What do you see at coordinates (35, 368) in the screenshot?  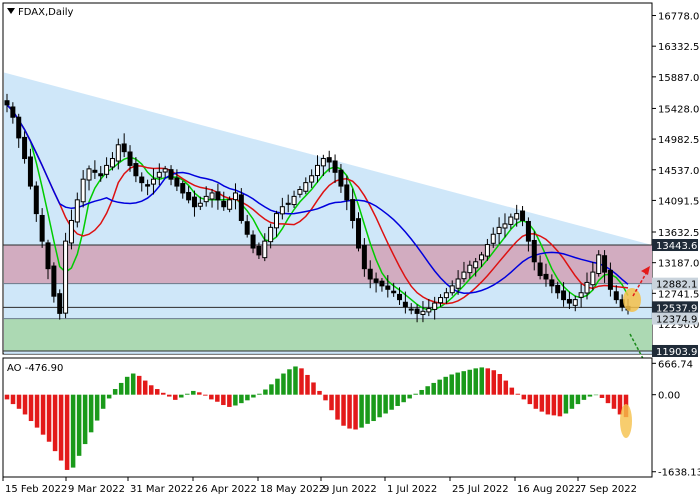 I see `ao-title: AO -476.90` at bounding box center [35, 368].